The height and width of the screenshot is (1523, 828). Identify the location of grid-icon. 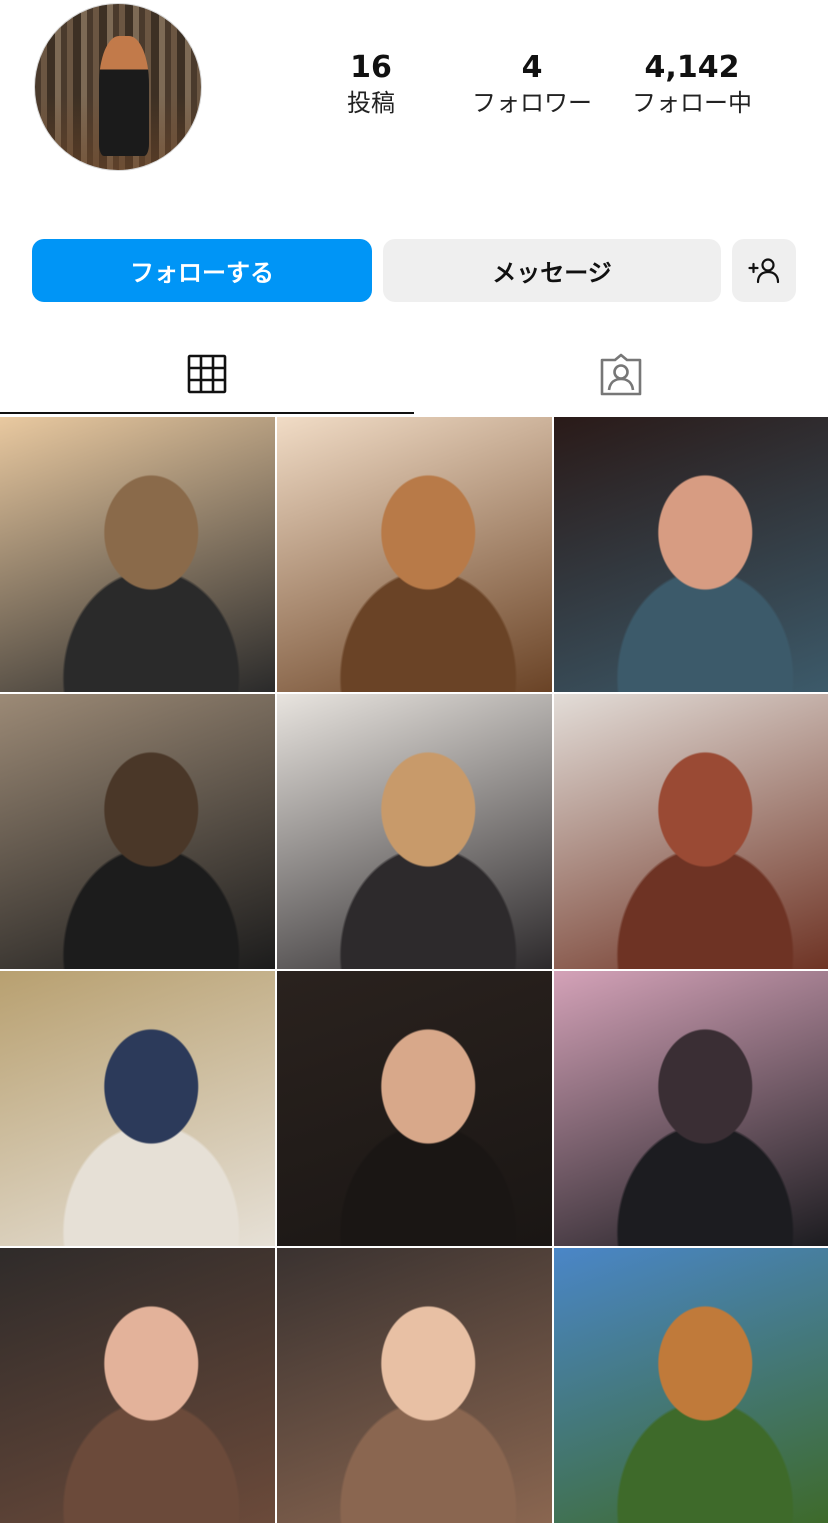
(207, 374).